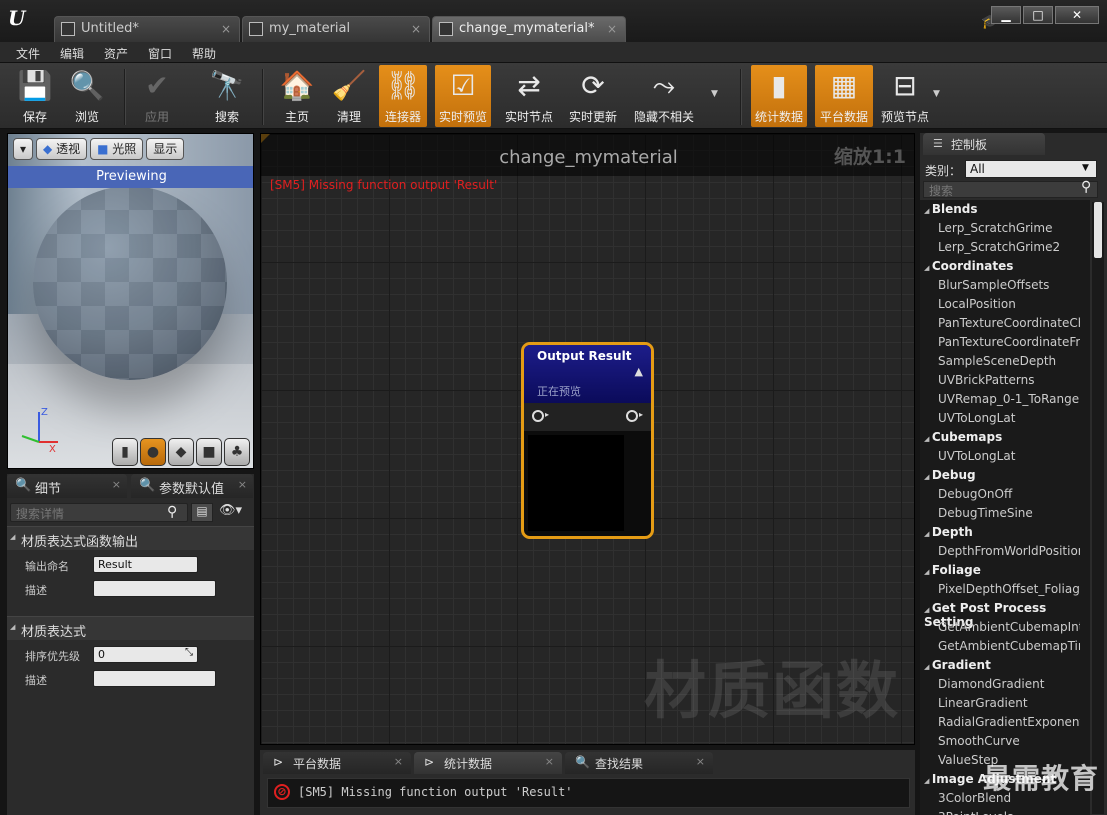 This screenshot has height=815, width=1107. Describe the element at coordinates (957, 665) in the screenshot. I see `palette-group: Gradient` at that location.